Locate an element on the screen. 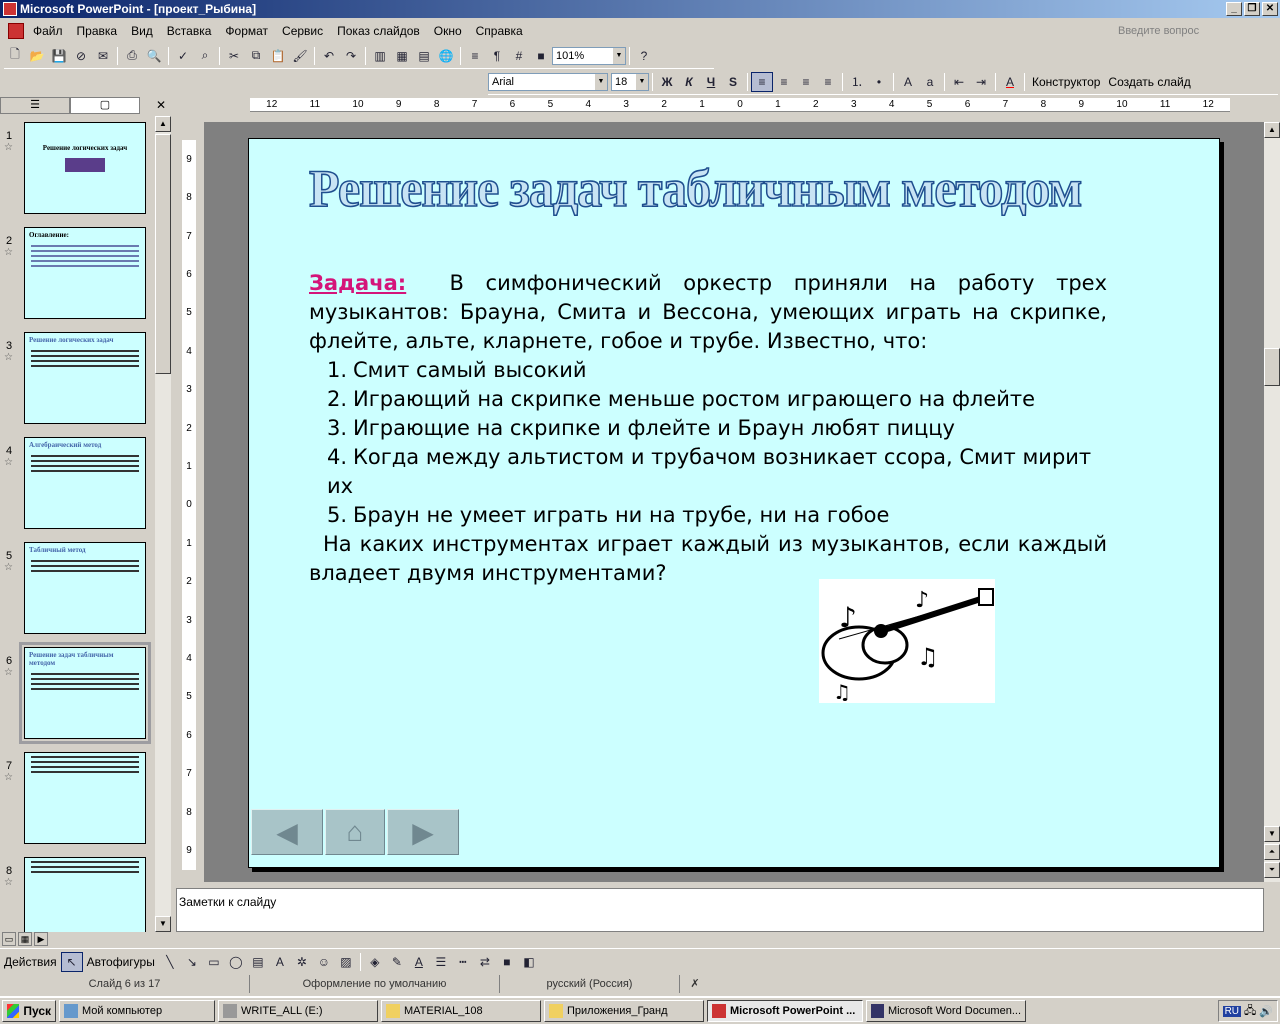 Image resolution: width=1280 pixels, height=1024 pixels. textbox-icon: ▤ is located at coordinates (258, 962).